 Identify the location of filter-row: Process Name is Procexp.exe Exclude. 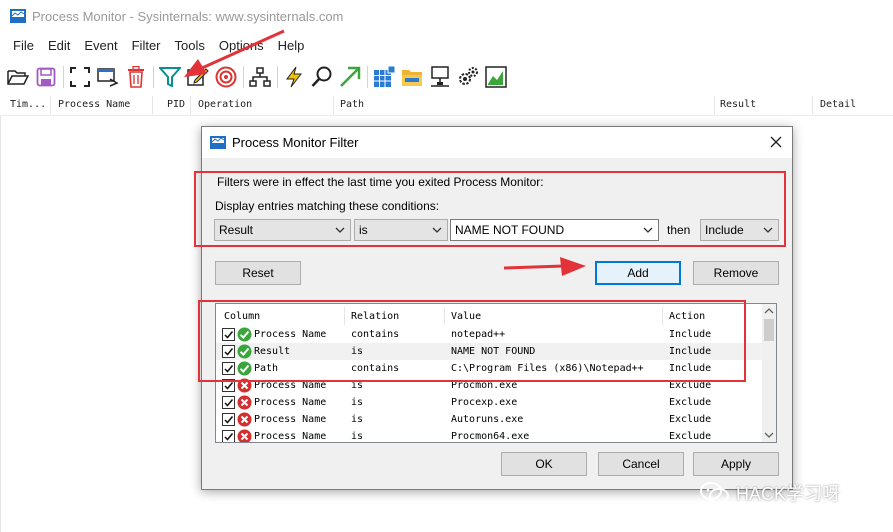
(490, 402).